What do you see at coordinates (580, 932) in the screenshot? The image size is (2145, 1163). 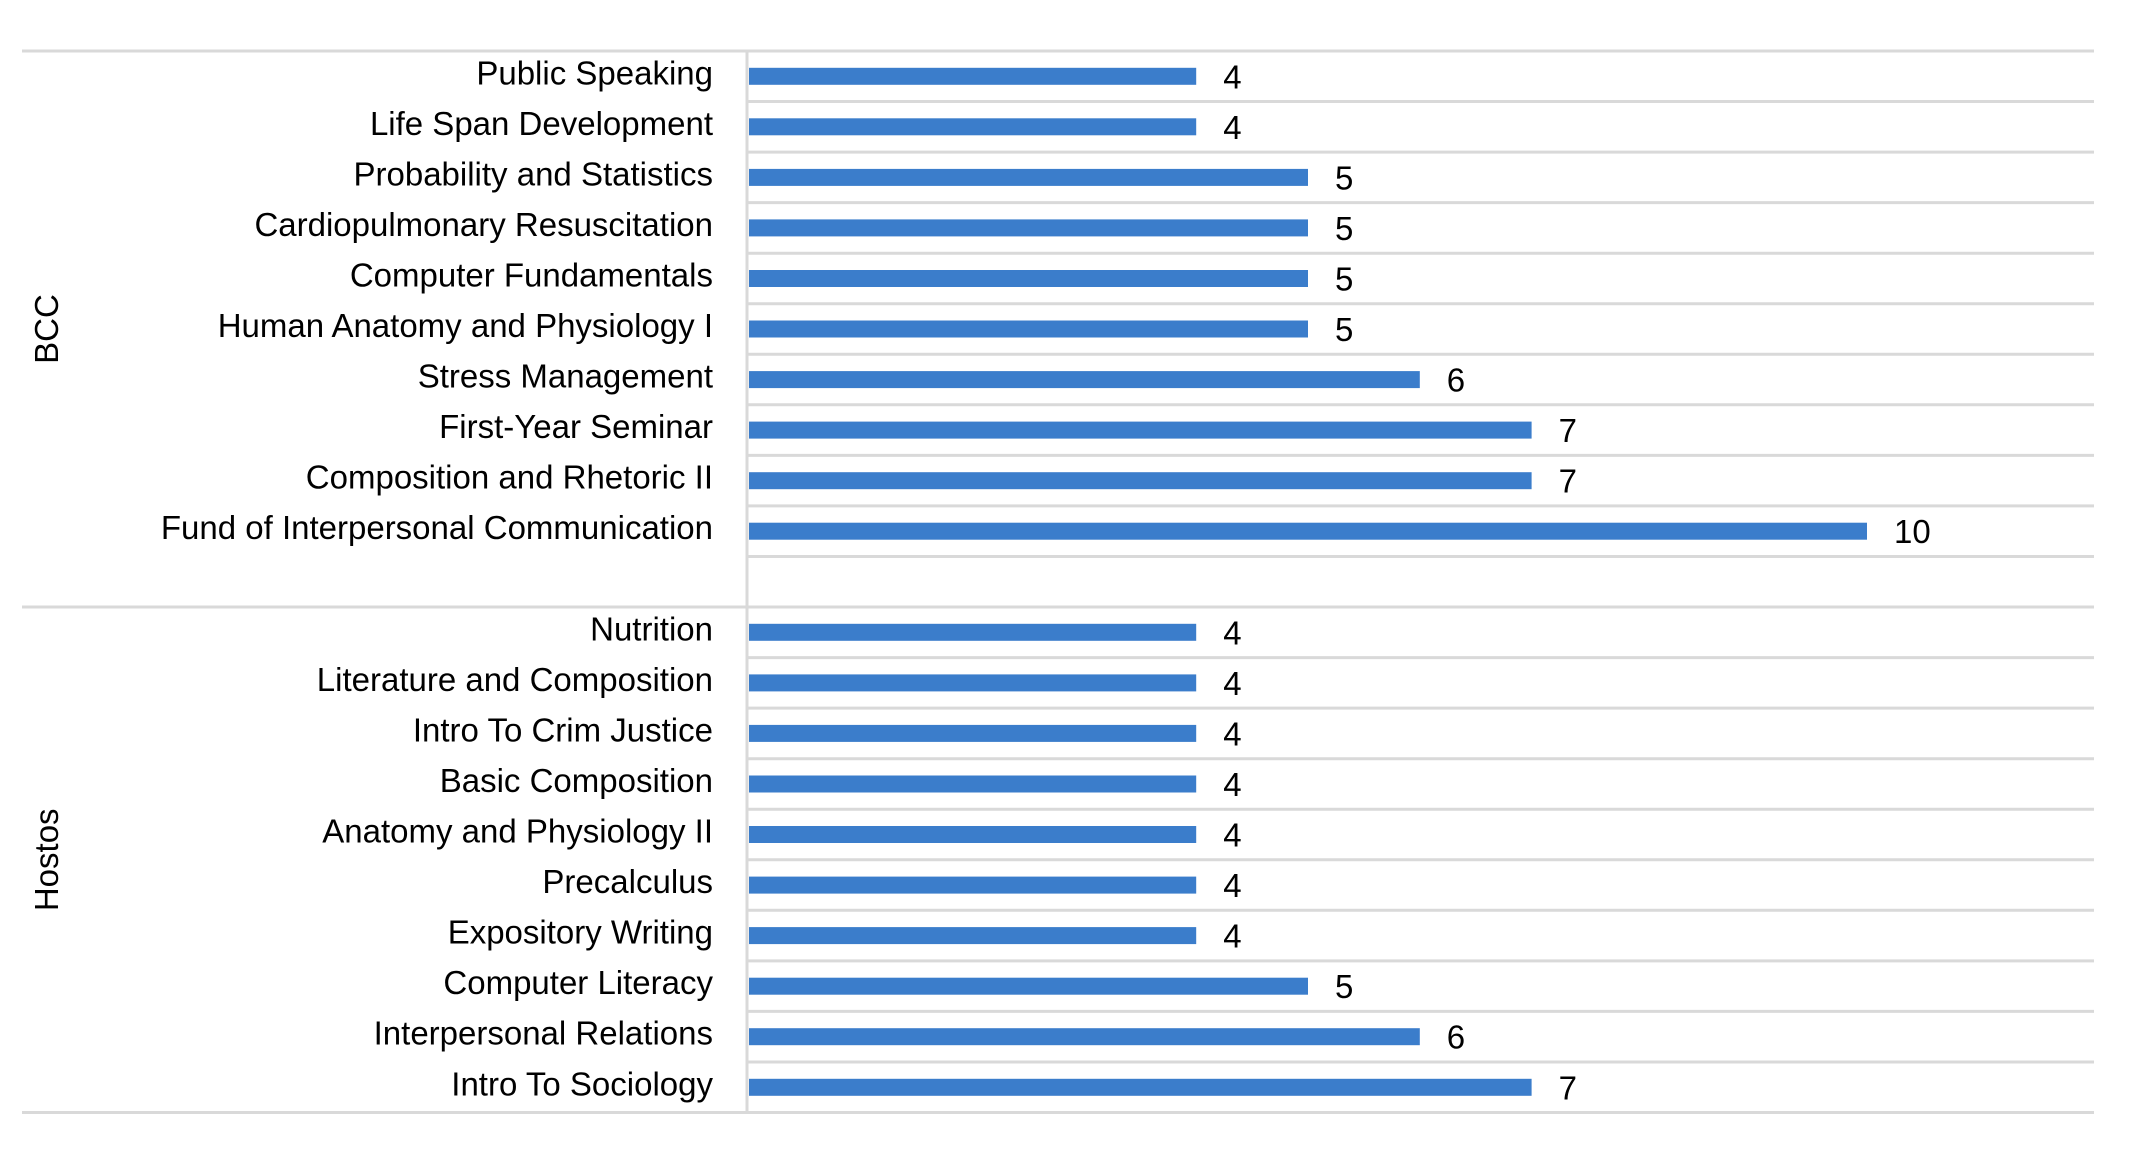 I see `category-label: Expository Writing` at bounding box center [580, 932].